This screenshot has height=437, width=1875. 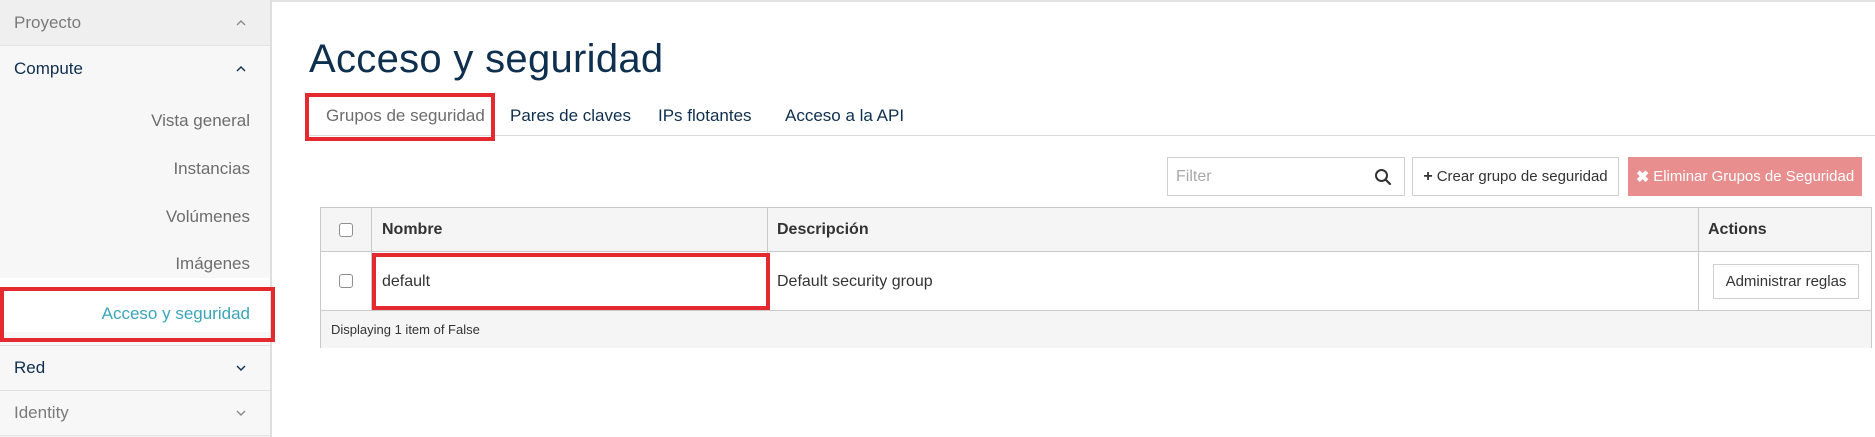 I want to click on filter-box, so click(x=1286, y=176).